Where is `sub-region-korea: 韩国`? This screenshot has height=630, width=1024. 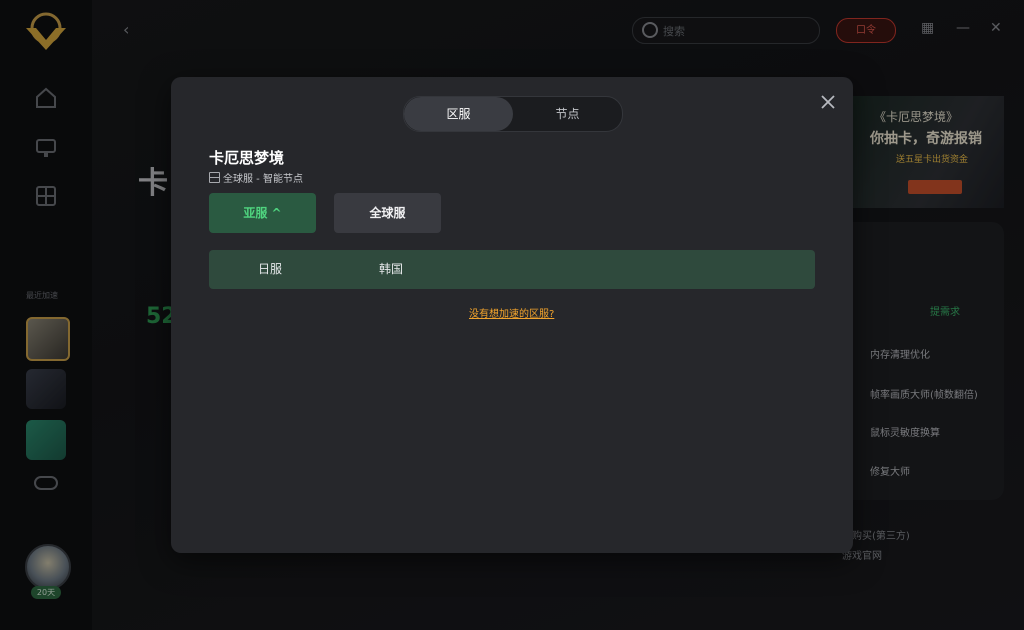
sub-region-korea: 韩国 is located at coordinates (391, 269).